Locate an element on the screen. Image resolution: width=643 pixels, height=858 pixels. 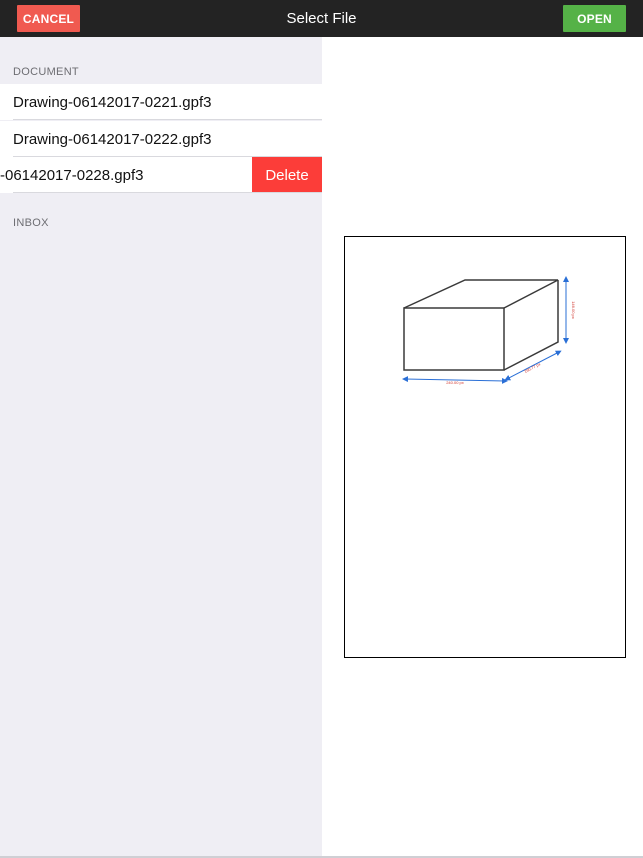
page-title: Select File is located at coordinates (321, 18).